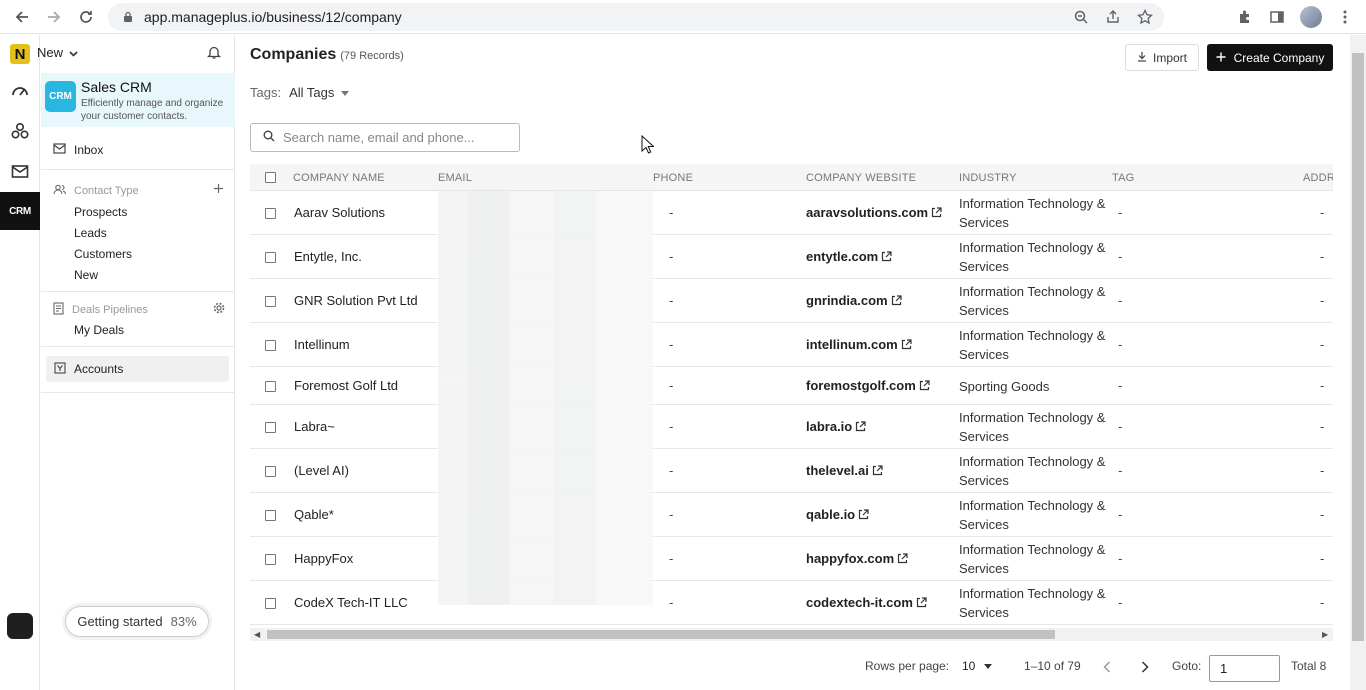  What do you see at coordinates (257, 634) in the screenshot?
I see `scroll-left-icon: ◀` at bounding box center [257, 634].